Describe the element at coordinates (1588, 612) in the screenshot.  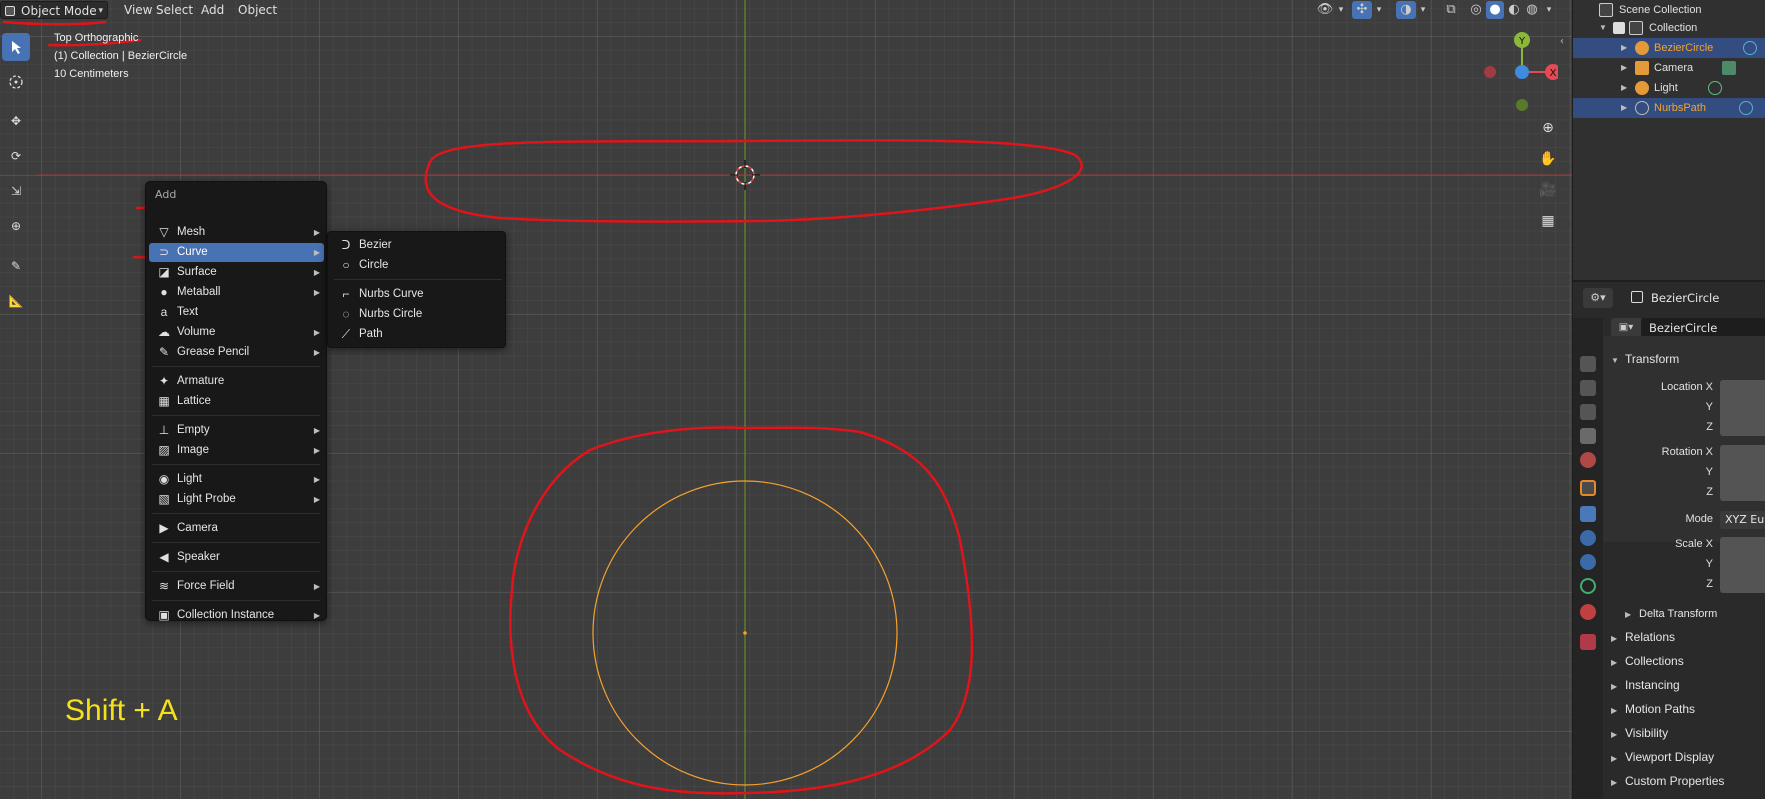
I see `material-tab-icon` at that location.